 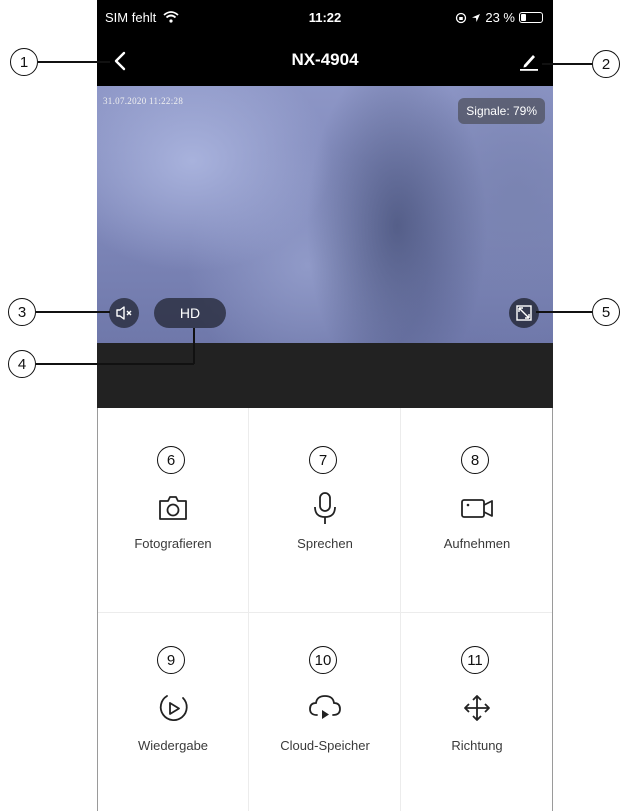 I want to click on speaker-muted-icon, so click(x=124, y=313).